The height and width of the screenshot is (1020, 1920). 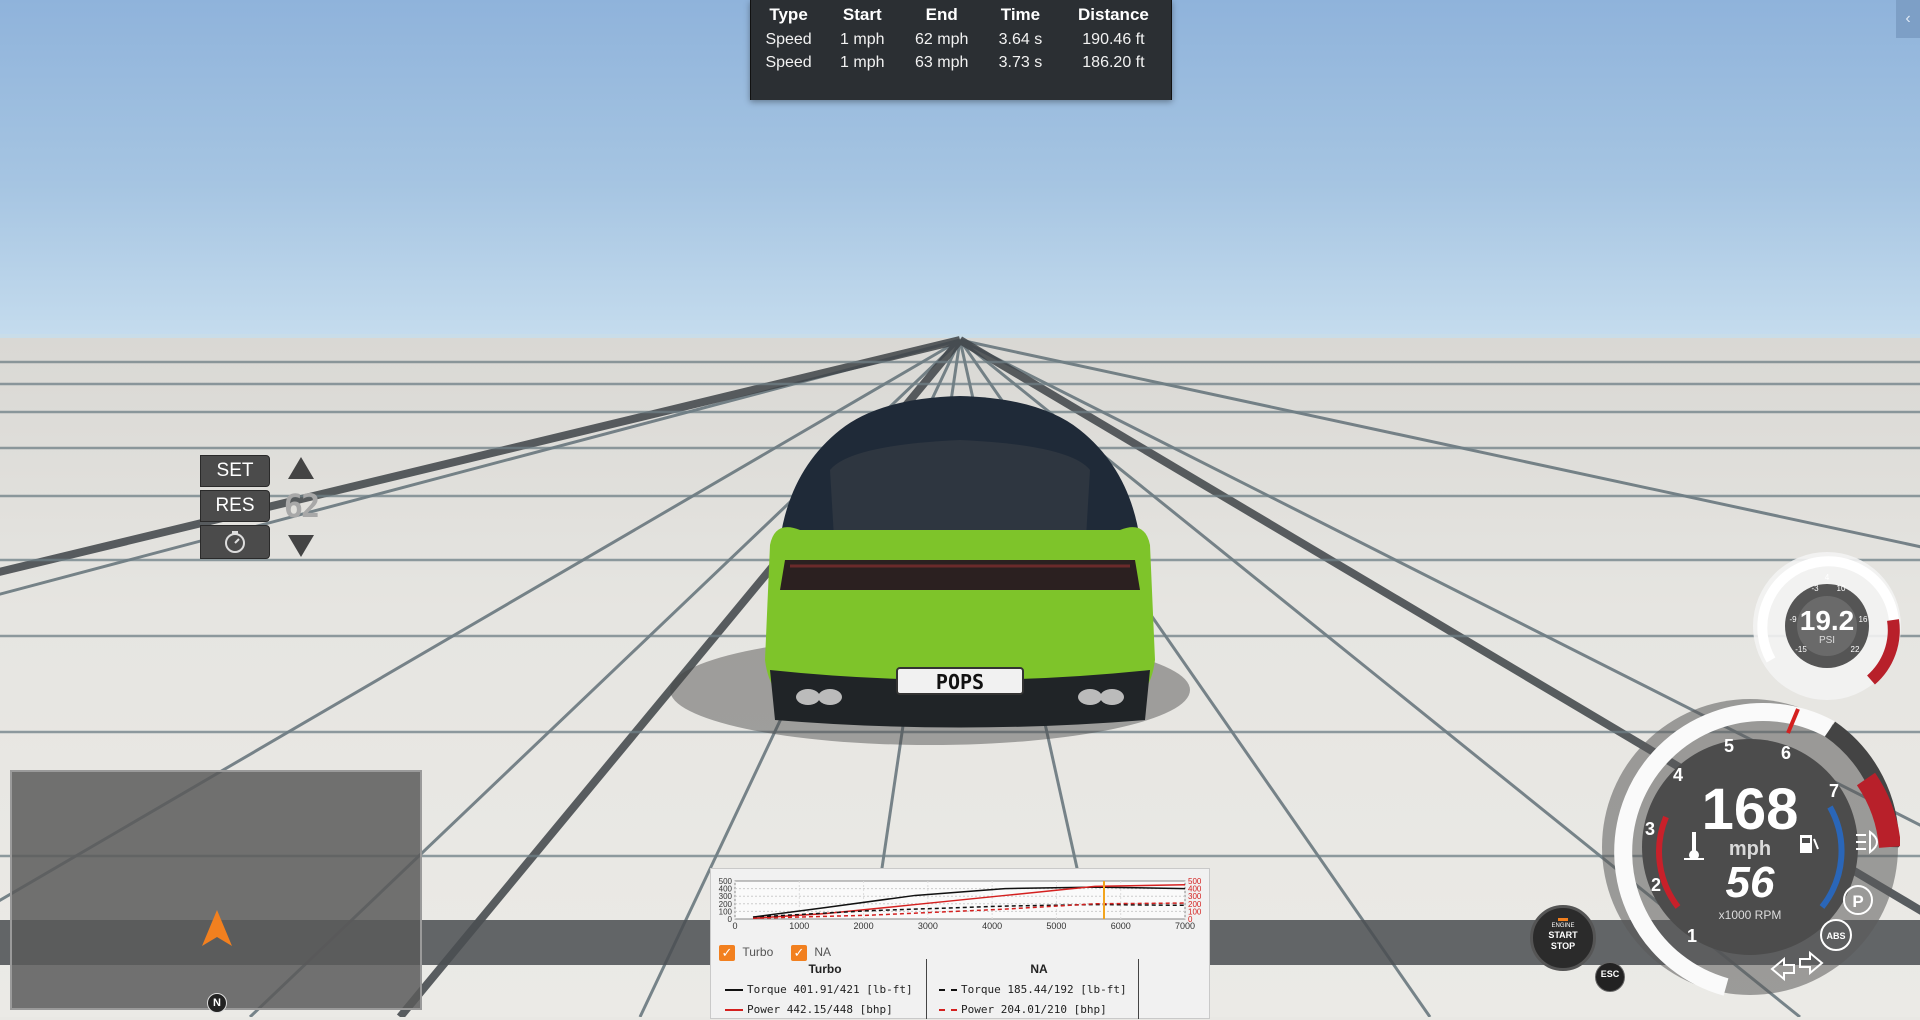 I want to click on speed-unit: mph, so click(x=1750, y=849).